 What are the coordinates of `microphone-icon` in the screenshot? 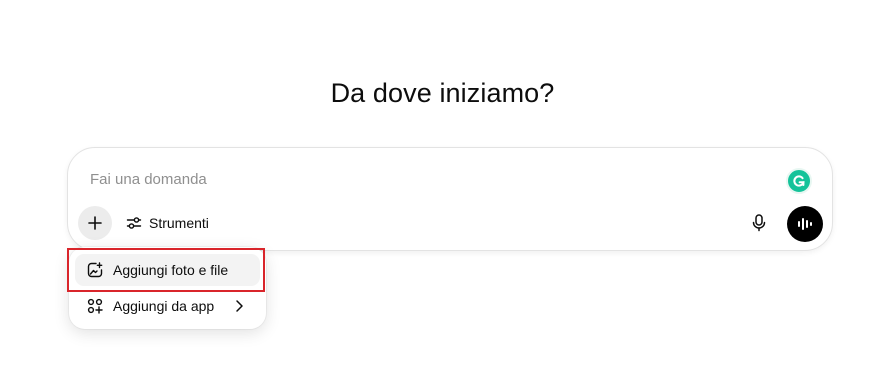 It's located at (759, 223).